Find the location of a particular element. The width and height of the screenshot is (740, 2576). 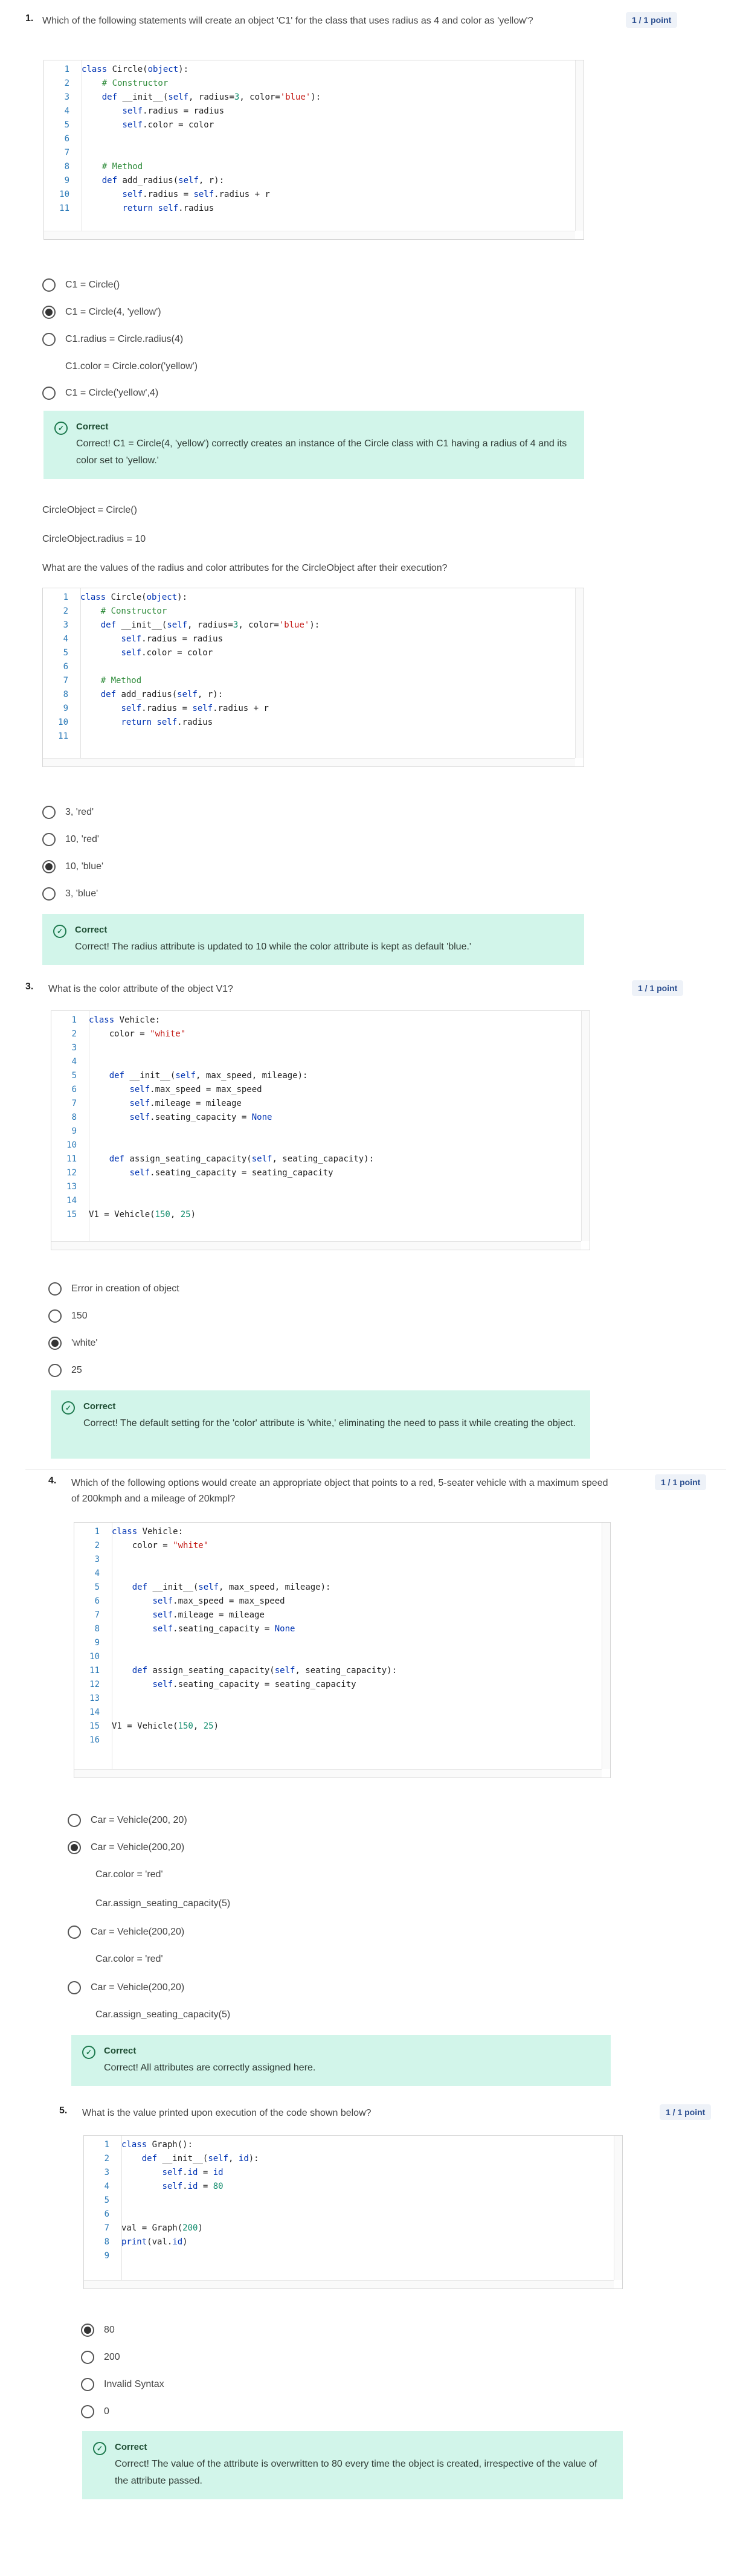

option-radio: 25 is located at coordinates (65, 1370).